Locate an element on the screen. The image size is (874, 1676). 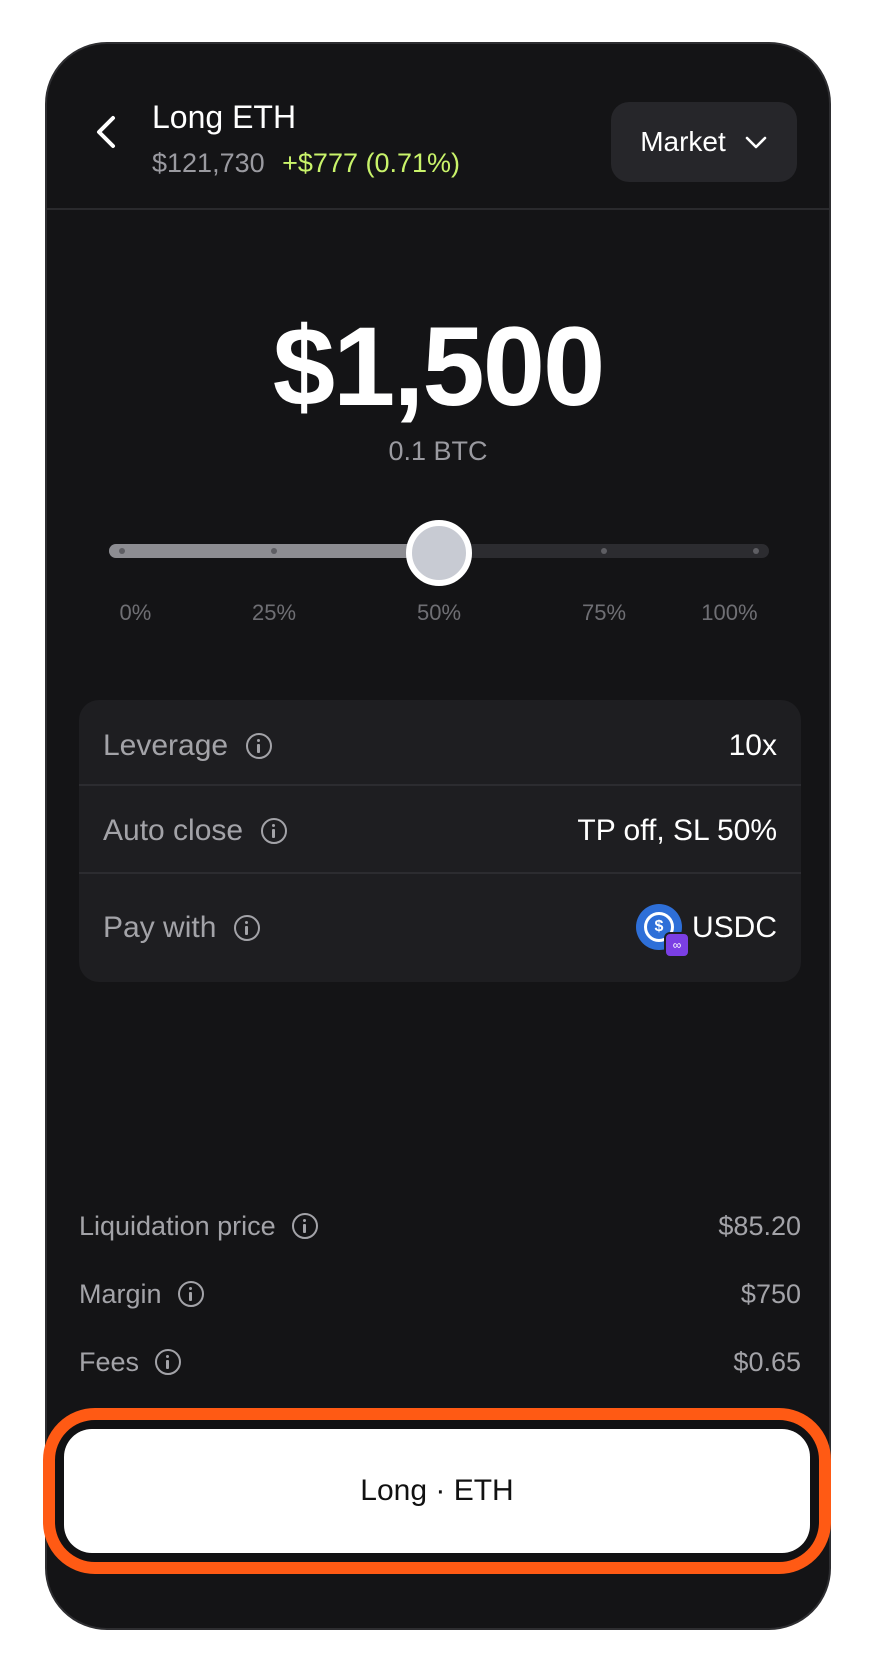
slider-label: 75% is located at coordinates (604, 613).